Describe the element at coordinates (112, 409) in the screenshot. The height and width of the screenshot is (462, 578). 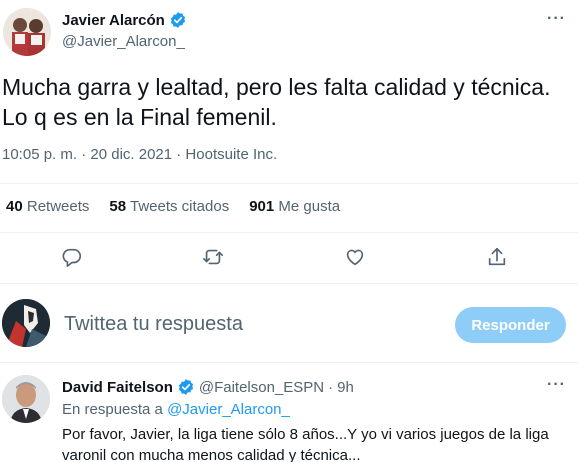
I see `replying-to-prefix: En respuesta a` at that location.